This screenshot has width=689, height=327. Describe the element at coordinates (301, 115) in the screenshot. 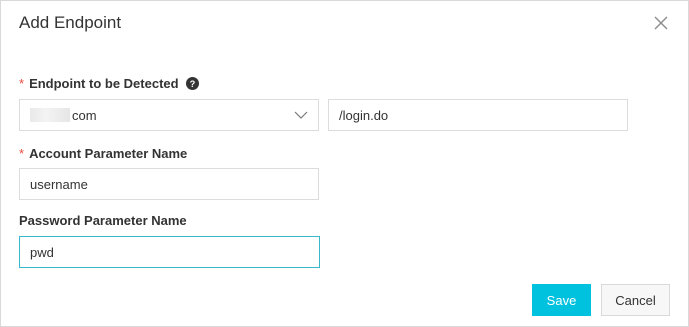

I see `chevron-down-icon` at that location.